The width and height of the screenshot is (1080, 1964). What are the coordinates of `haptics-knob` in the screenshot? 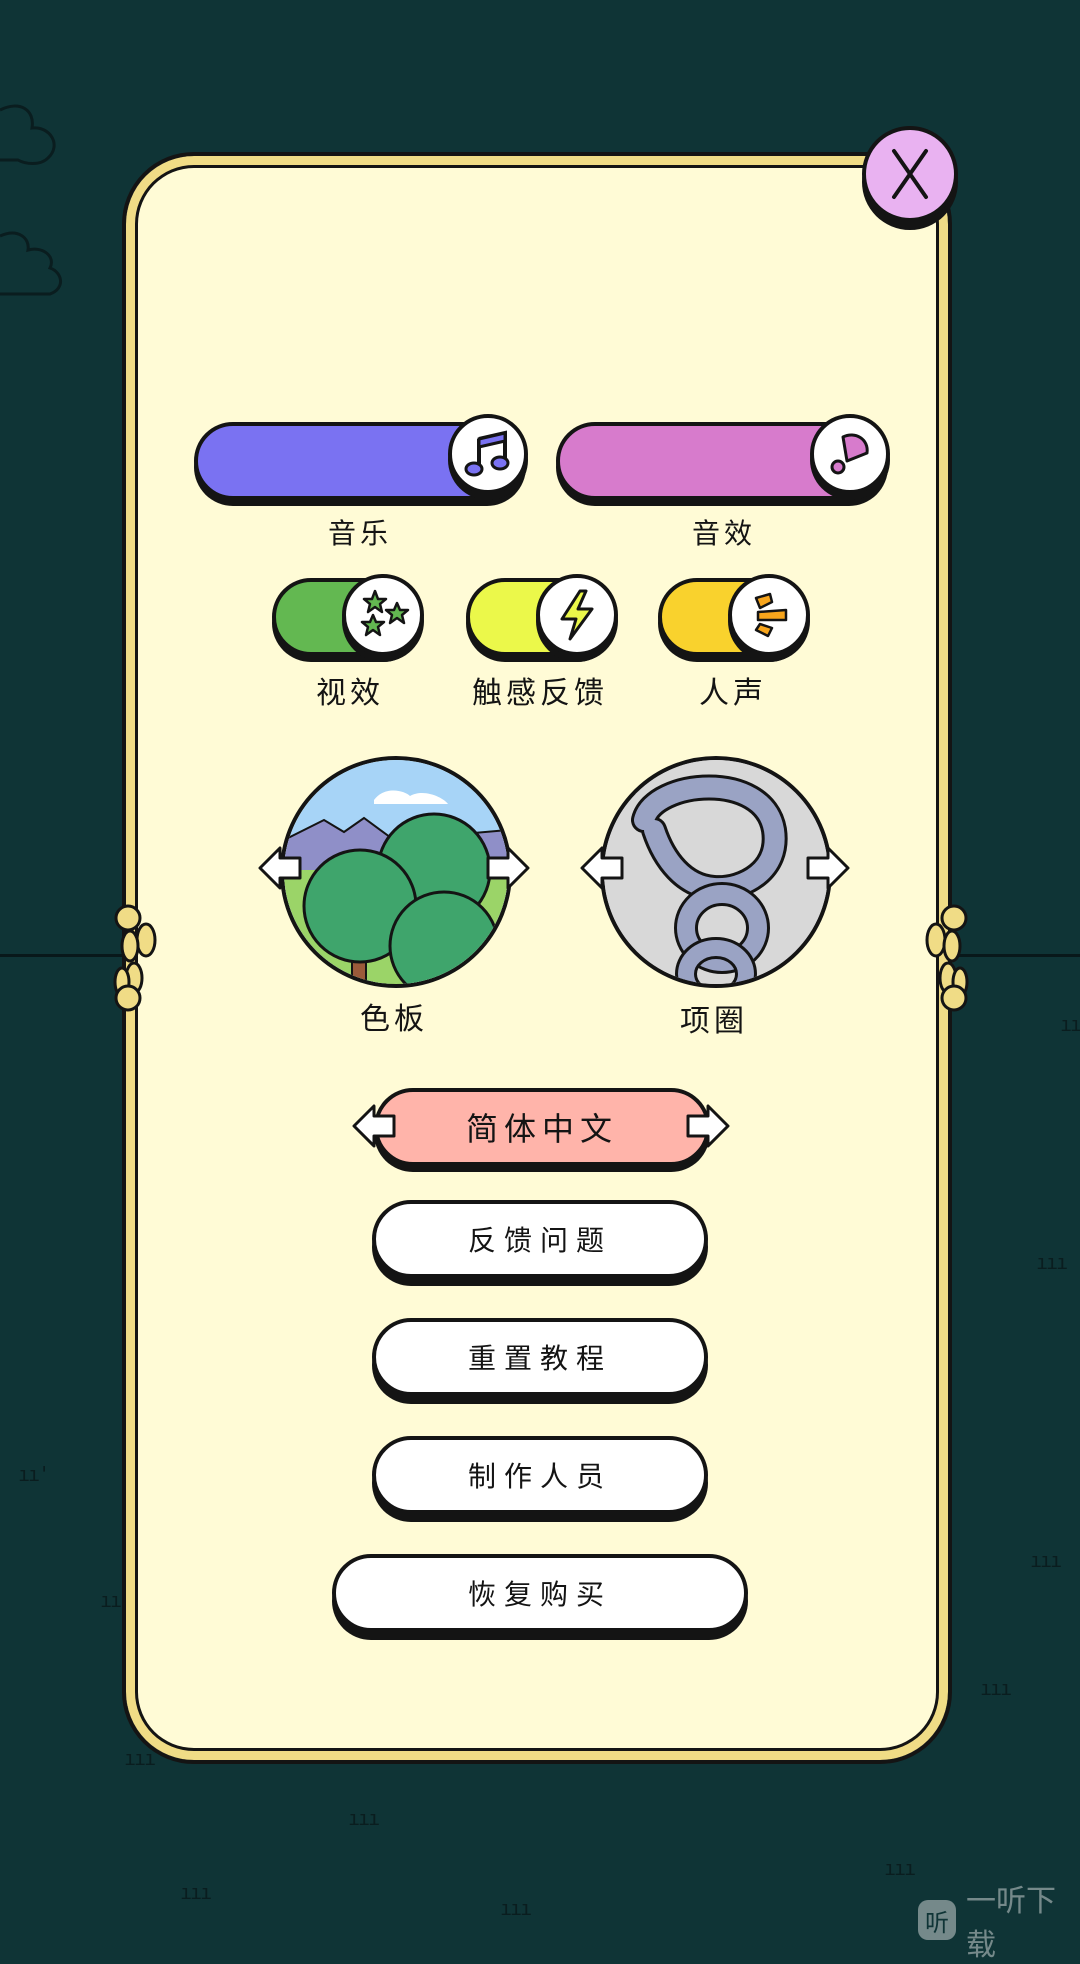 It's located at (577, 615).